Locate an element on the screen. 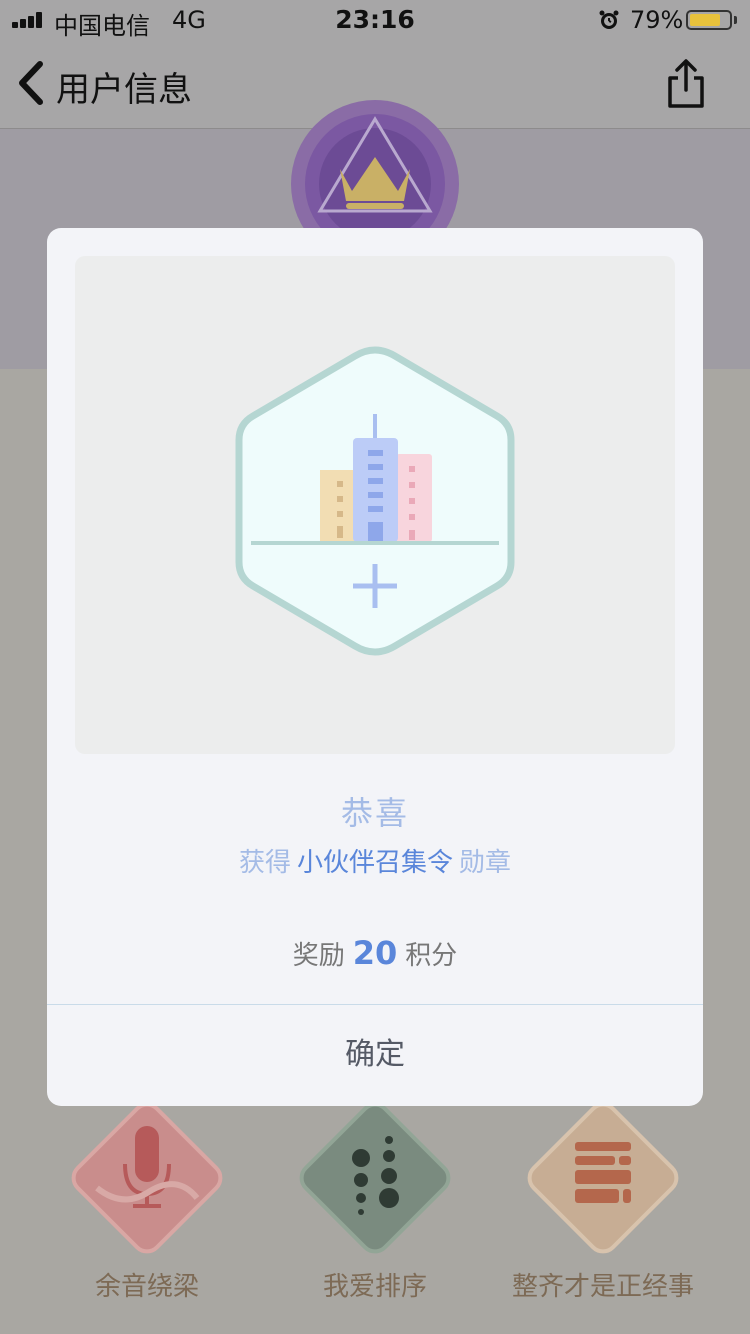 This screenshot has height=1334, width=750. confirm-button: 确定 is located at coordinates (375, 1055).